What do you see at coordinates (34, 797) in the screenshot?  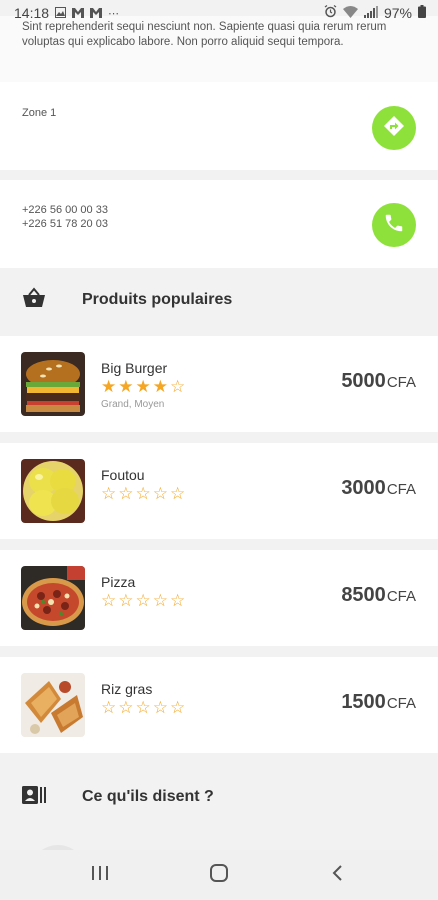 I see `contact-card-icon` at bounding box center [34, 797].